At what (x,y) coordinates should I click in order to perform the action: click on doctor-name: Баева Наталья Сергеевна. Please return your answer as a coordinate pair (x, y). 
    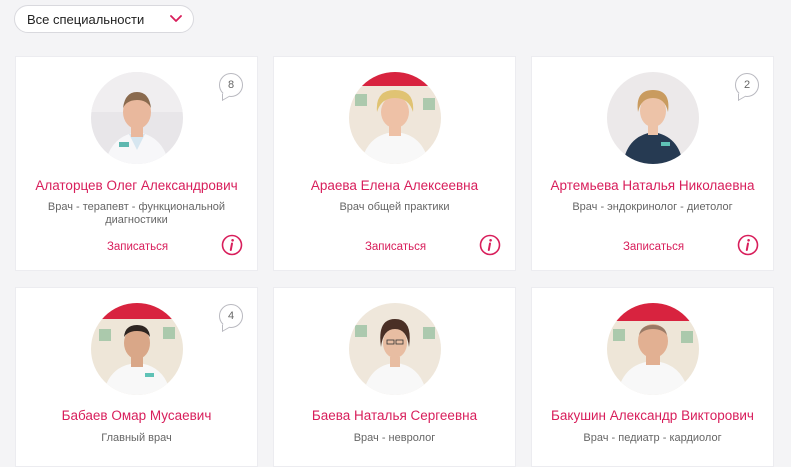
    Looking at the image, I should click on (394, 415).